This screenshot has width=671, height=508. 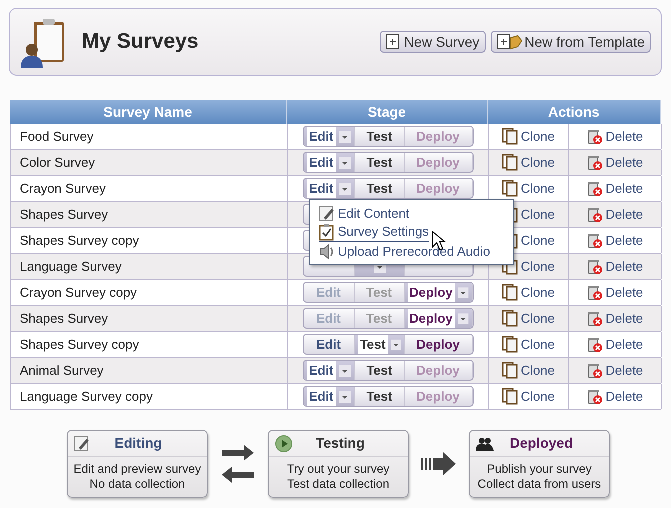 What do you see at coordinates (541, 443) in the screenshot?
I see `card-title: Deployed` at bounding box center [541, 443].